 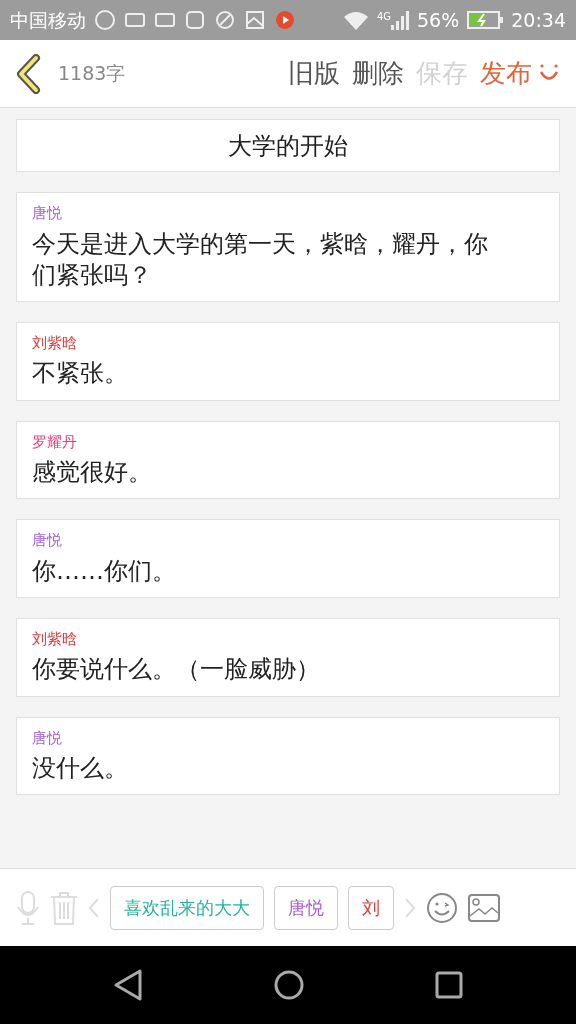 What do you see at coordinates (442, 907) in the screenshot?
I see `emoji-icon` at bounding box center [442, 907].